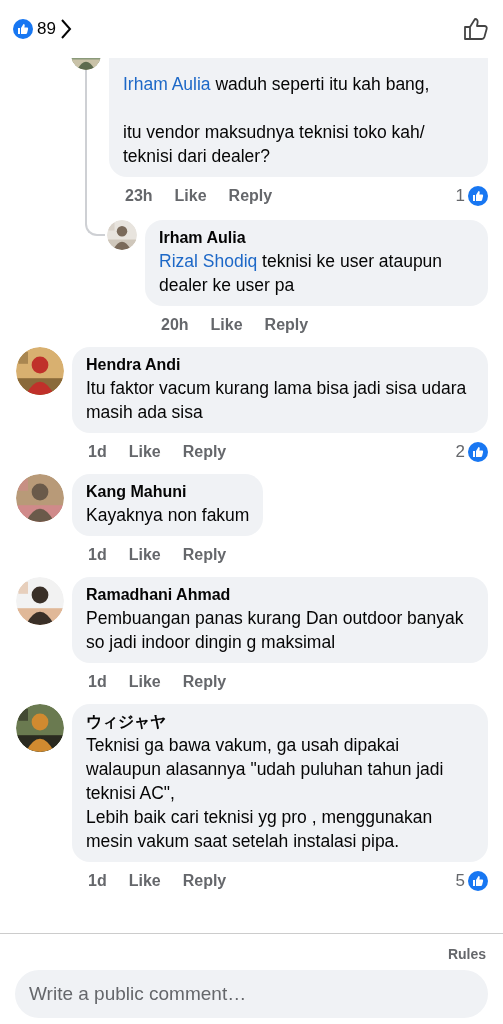  Describe the element at coordinates (168, 492) in the screenshot. I see `commenter-name: Kang Mahuni` at that location.